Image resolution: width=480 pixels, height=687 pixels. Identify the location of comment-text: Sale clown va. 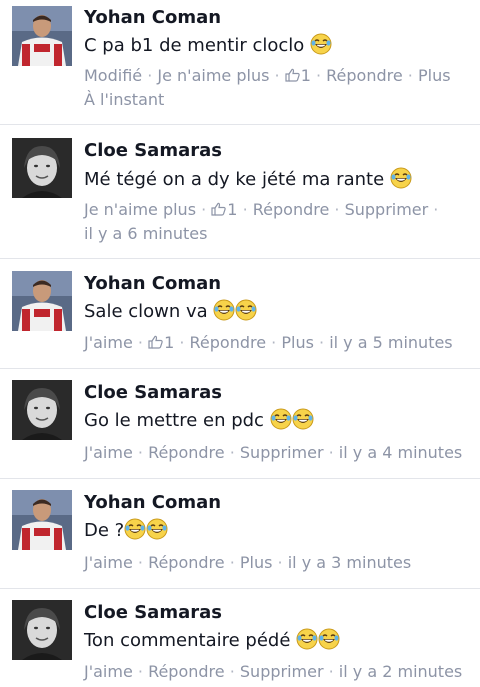
(170, 311).